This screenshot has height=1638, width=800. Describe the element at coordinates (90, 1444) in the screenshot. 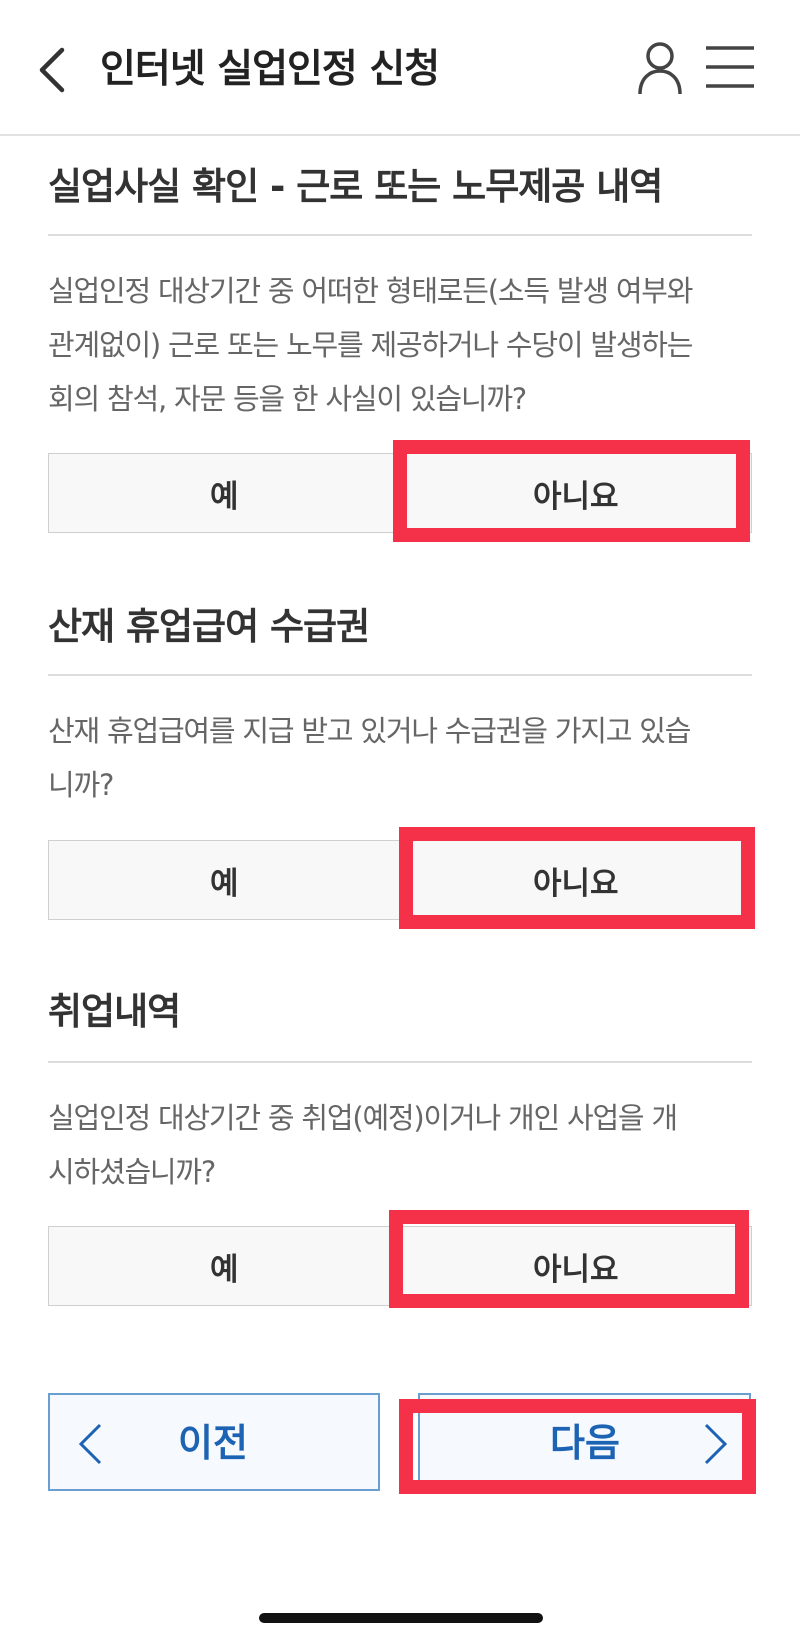

I see `chevron-left-icon` at that location.